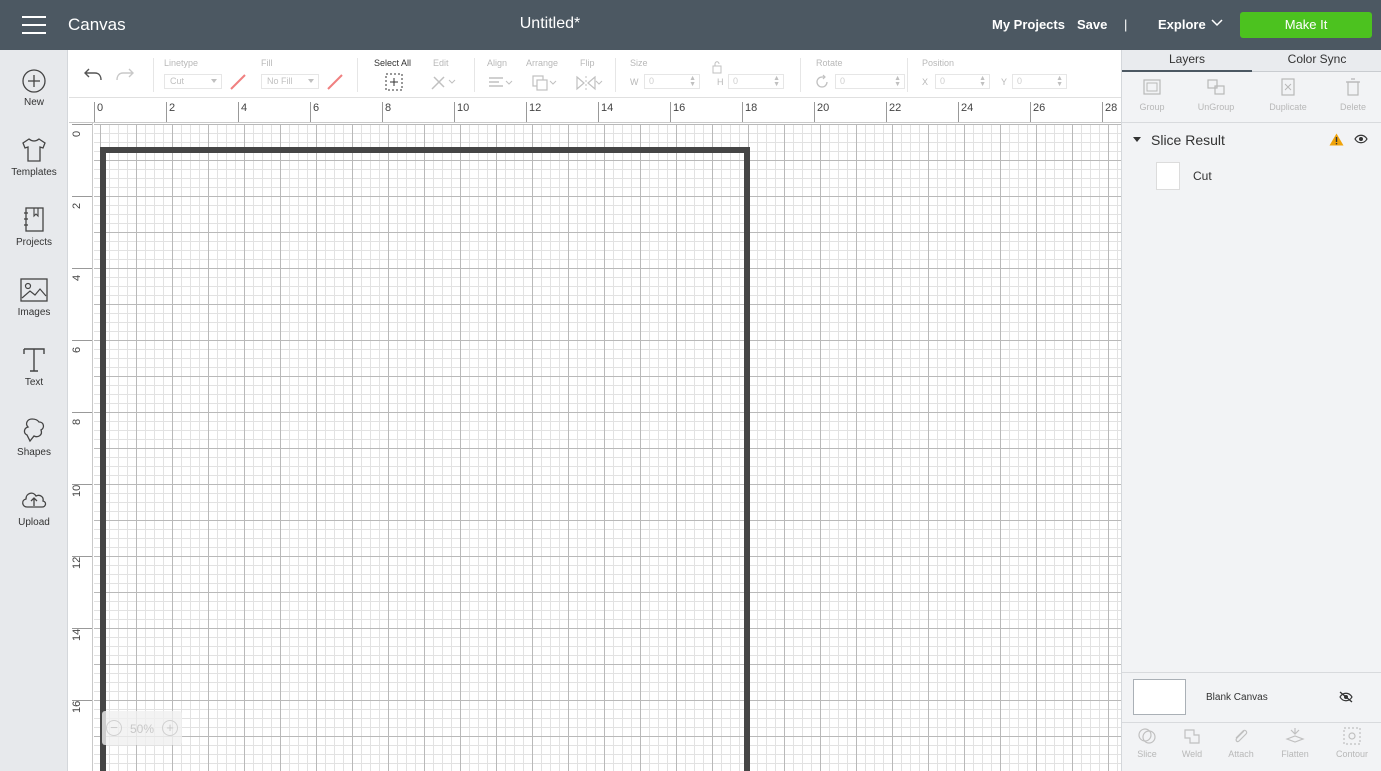  Describe the element at coordinates (1137, 139) in the screenshot. I see `caret-down-icon` at that location.